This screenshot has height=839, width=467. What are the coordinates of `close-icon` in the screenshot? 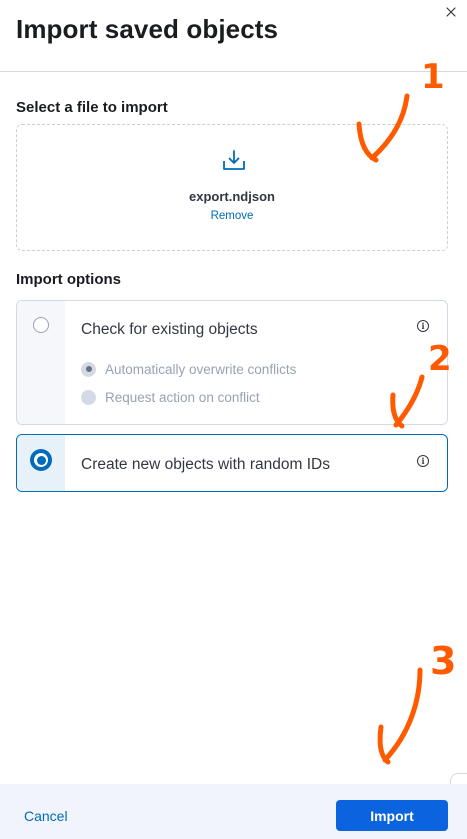 It's located at (451, 12).